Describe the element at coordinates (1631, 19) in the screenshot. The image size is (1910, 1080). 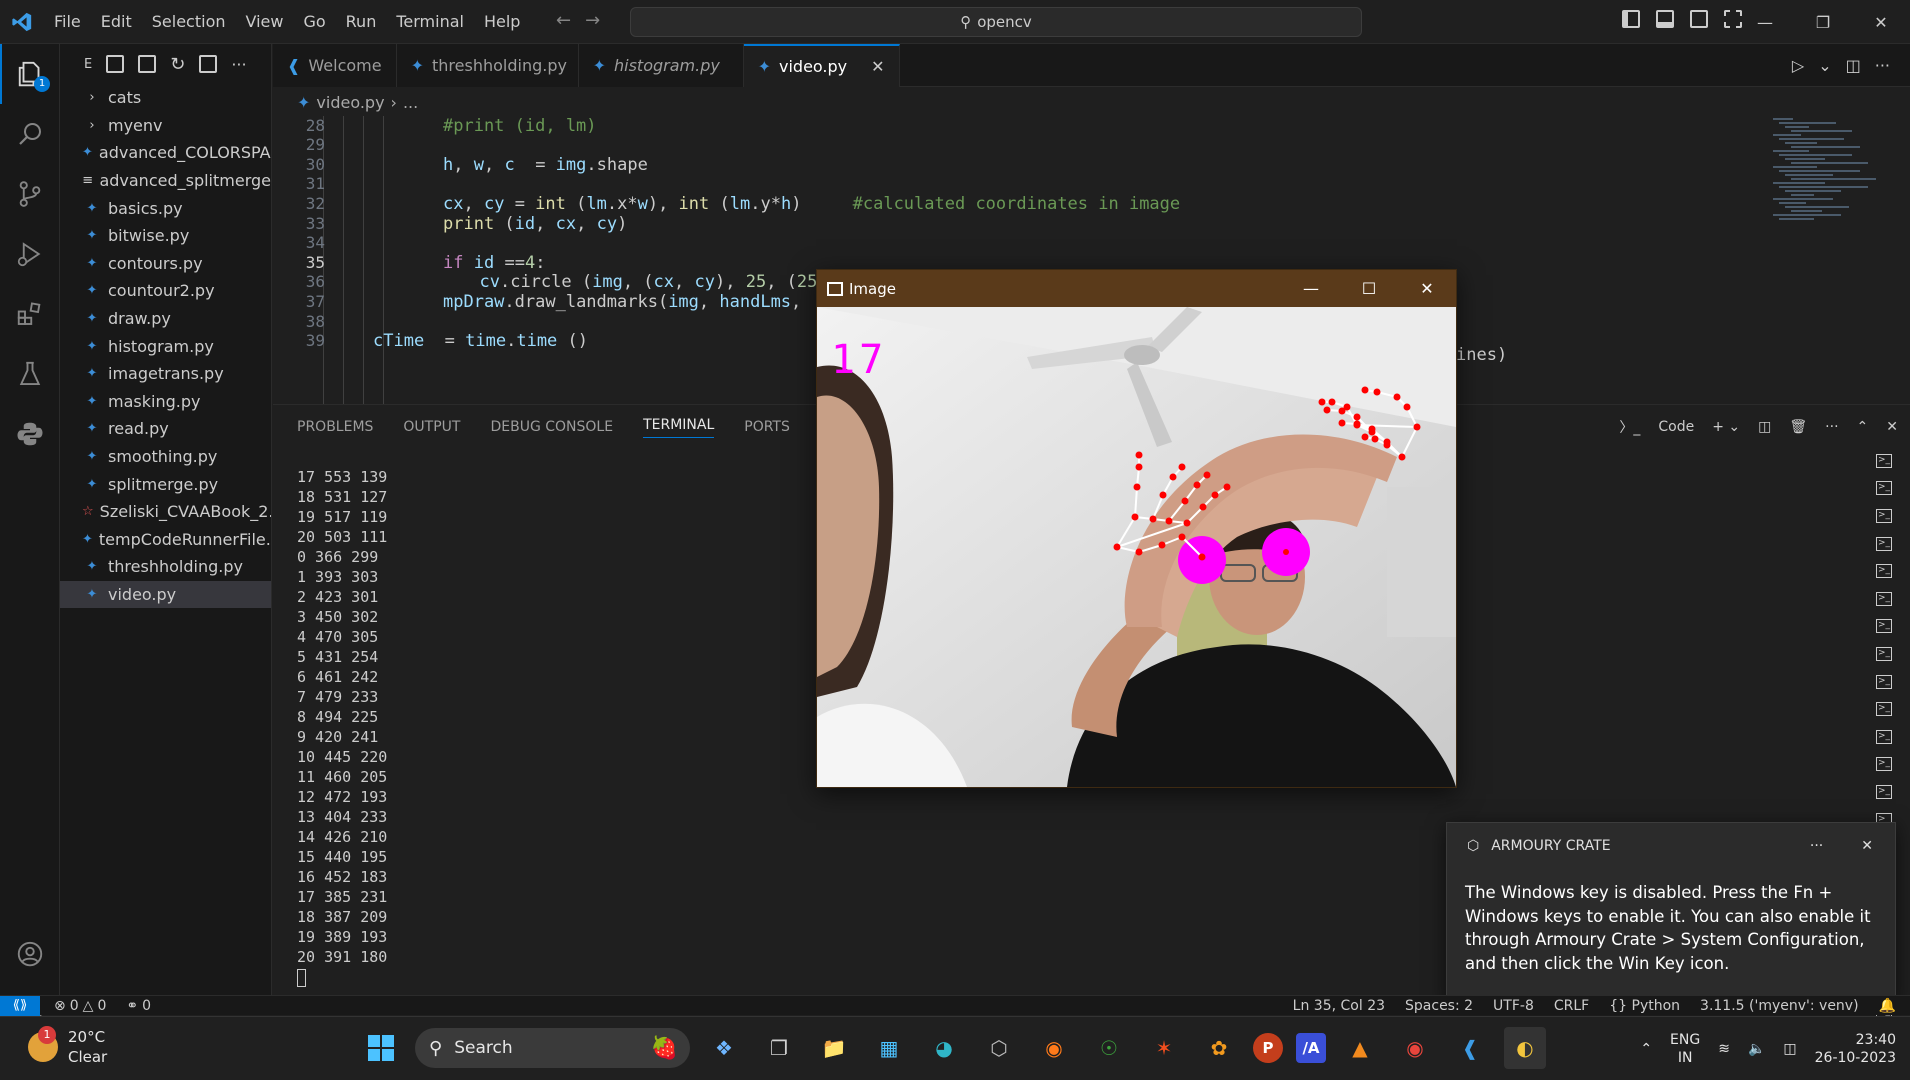
I see `toggle-sidebar-icon` at that location.